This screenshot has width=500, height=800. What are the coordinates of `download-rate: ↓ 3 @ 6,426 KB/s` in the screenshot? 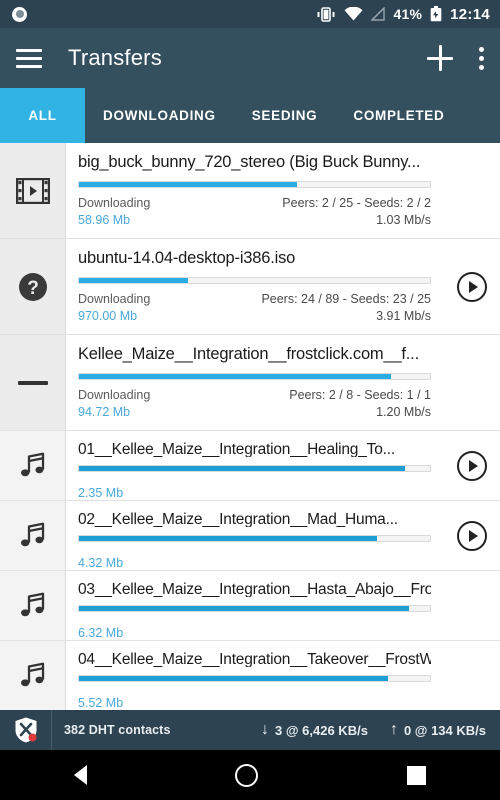 It's located at (314, 730).